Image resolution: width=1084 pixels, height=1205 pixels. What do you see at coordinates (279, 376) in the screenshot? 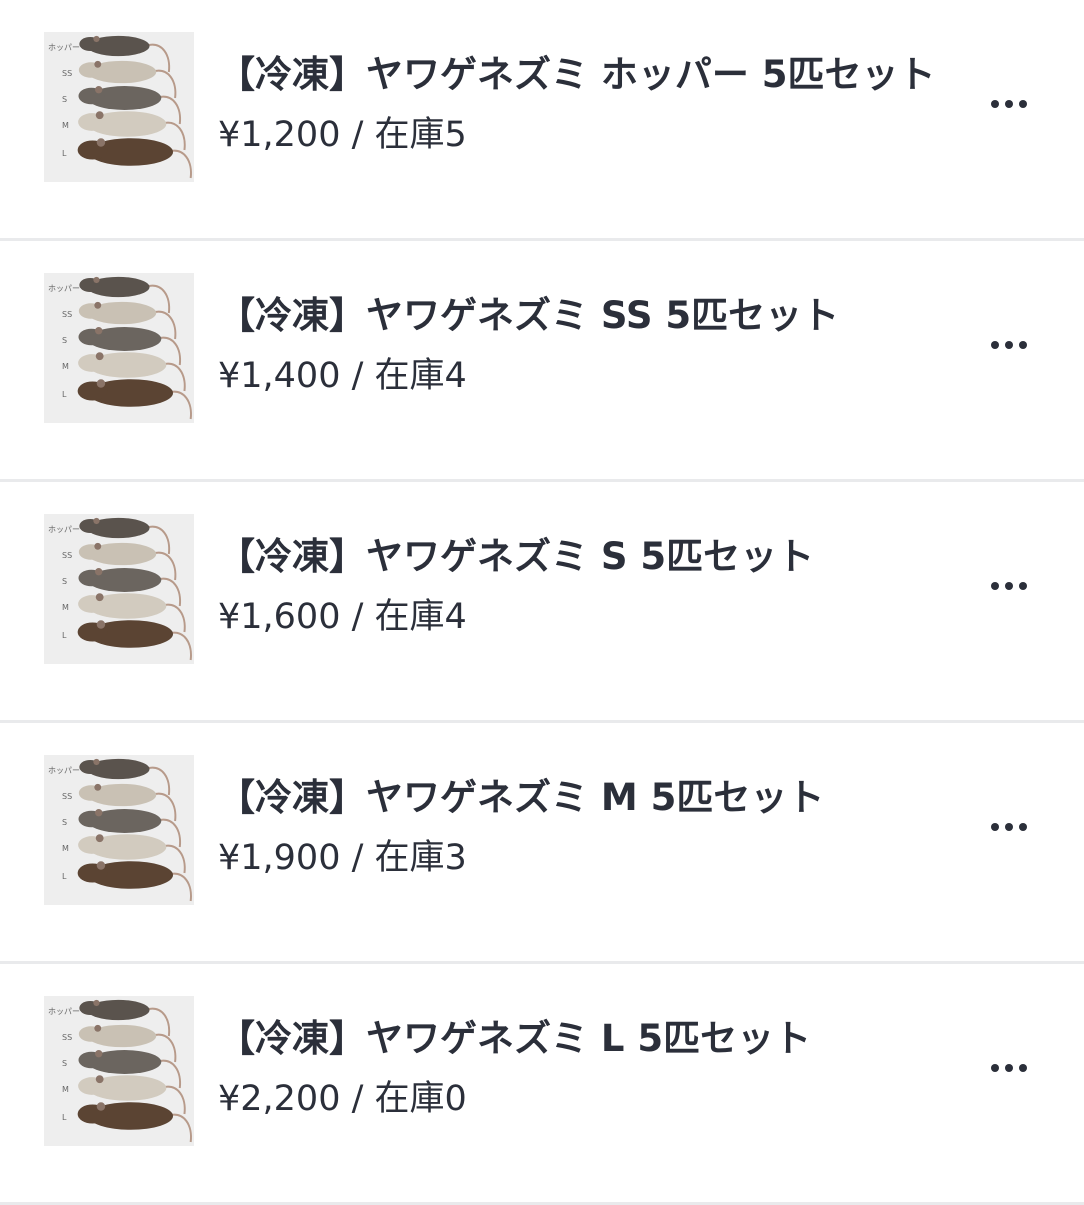
I see `product-price: ¥1,400` at bounding box center [279, 376].